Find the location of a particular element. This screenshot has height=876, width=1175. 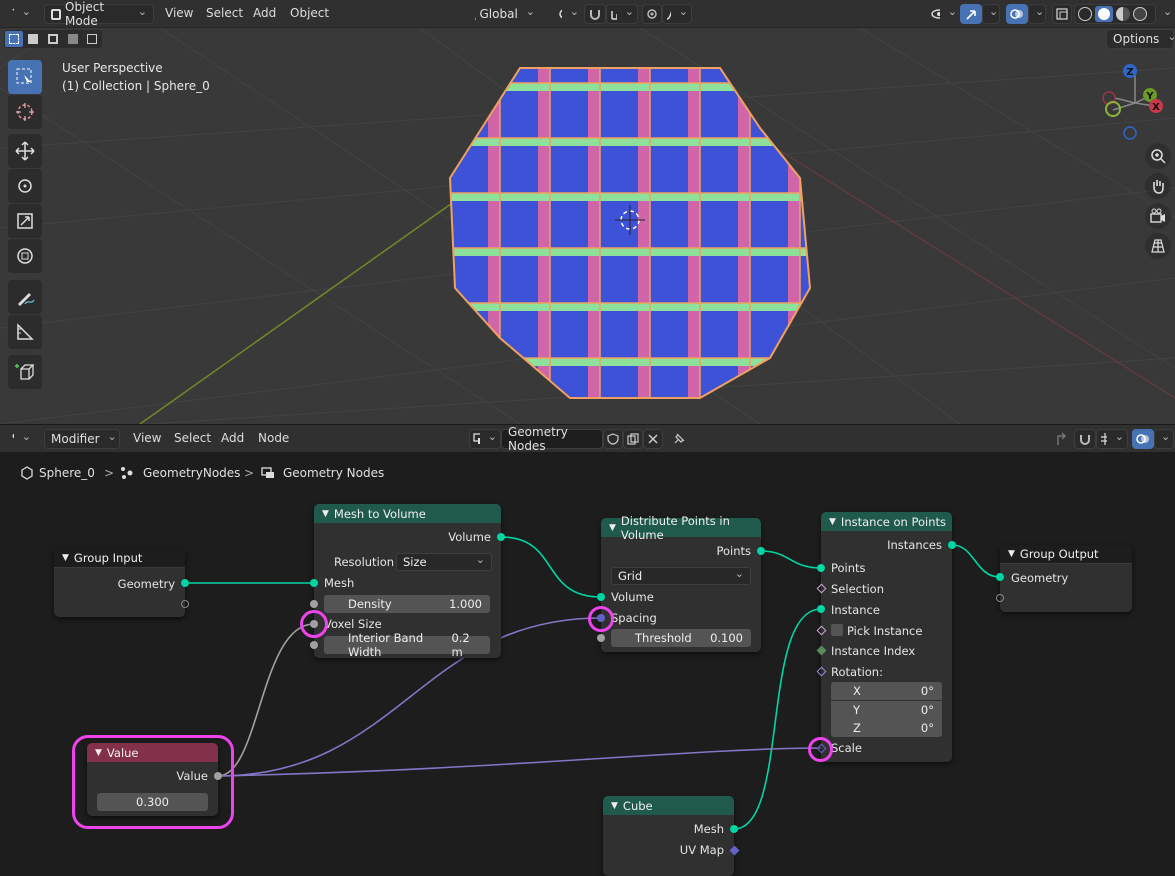

rotation-x-value: 0° is located at coordinates (927, 691).